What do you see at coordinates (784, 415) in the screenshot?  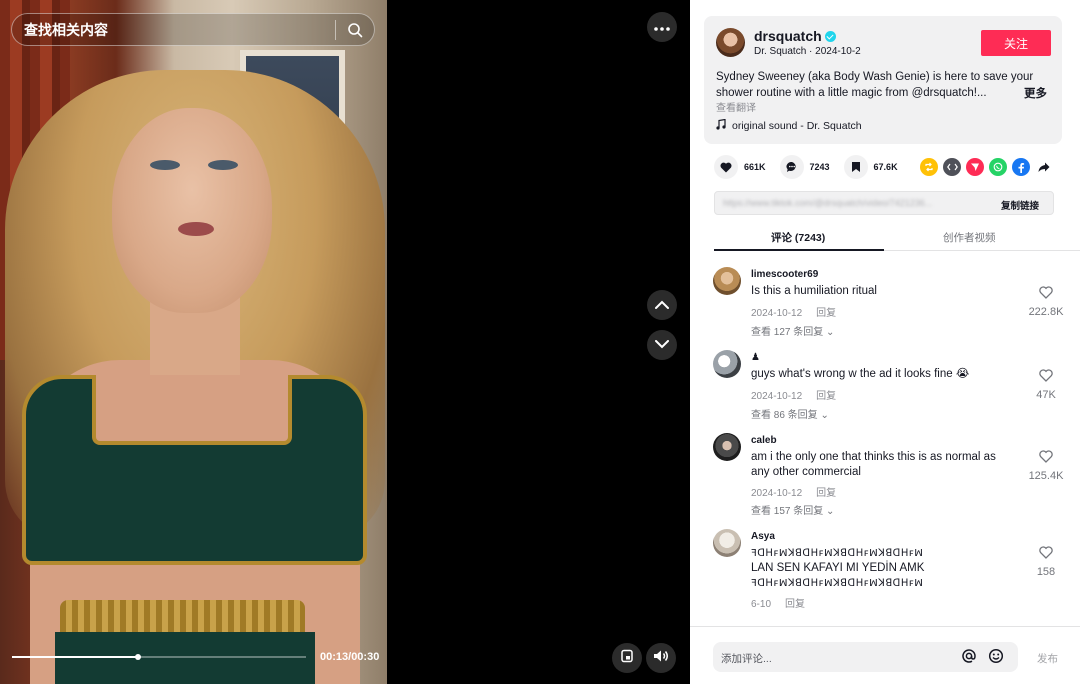 I see `view-replies-text: 查看 86 条回复` at bounding box center [784, 415].